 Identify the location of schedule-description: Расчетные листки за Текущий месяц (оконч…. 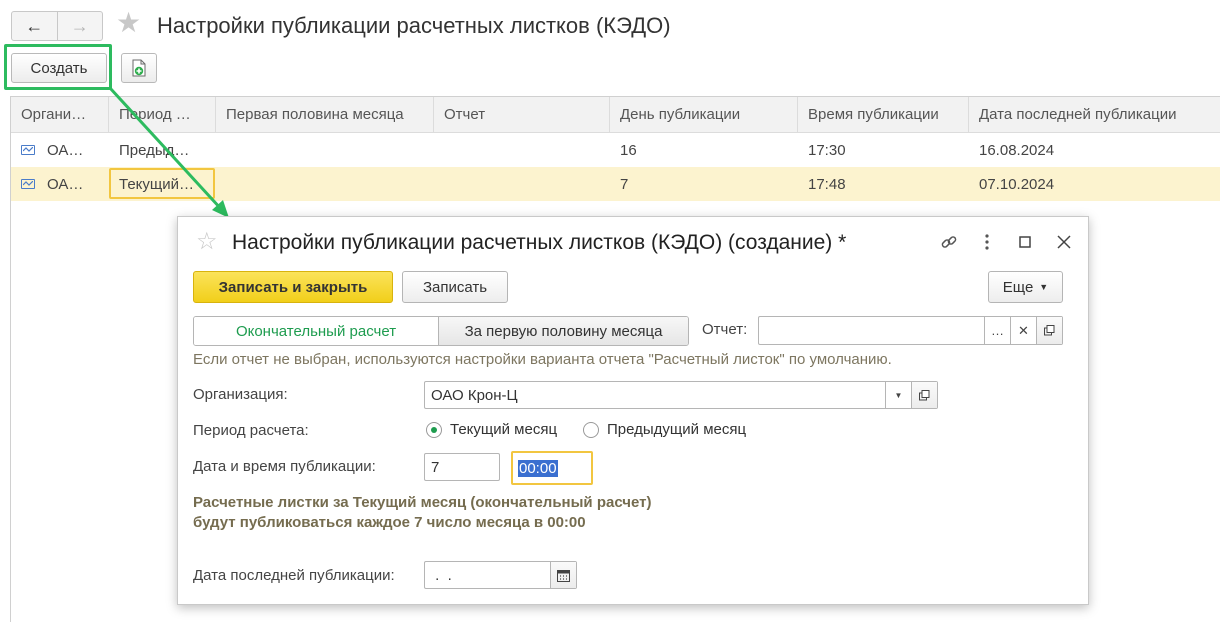
(422, 512).